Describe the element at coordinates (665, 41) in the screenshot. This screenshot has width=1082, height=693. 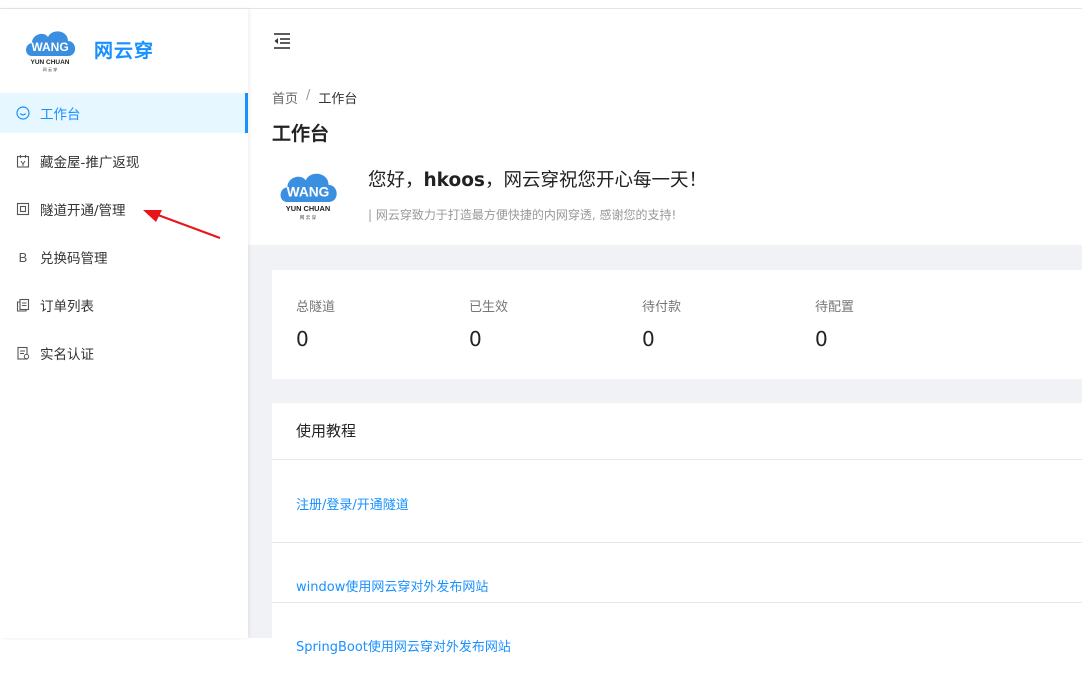
I see `top-header` at that location.